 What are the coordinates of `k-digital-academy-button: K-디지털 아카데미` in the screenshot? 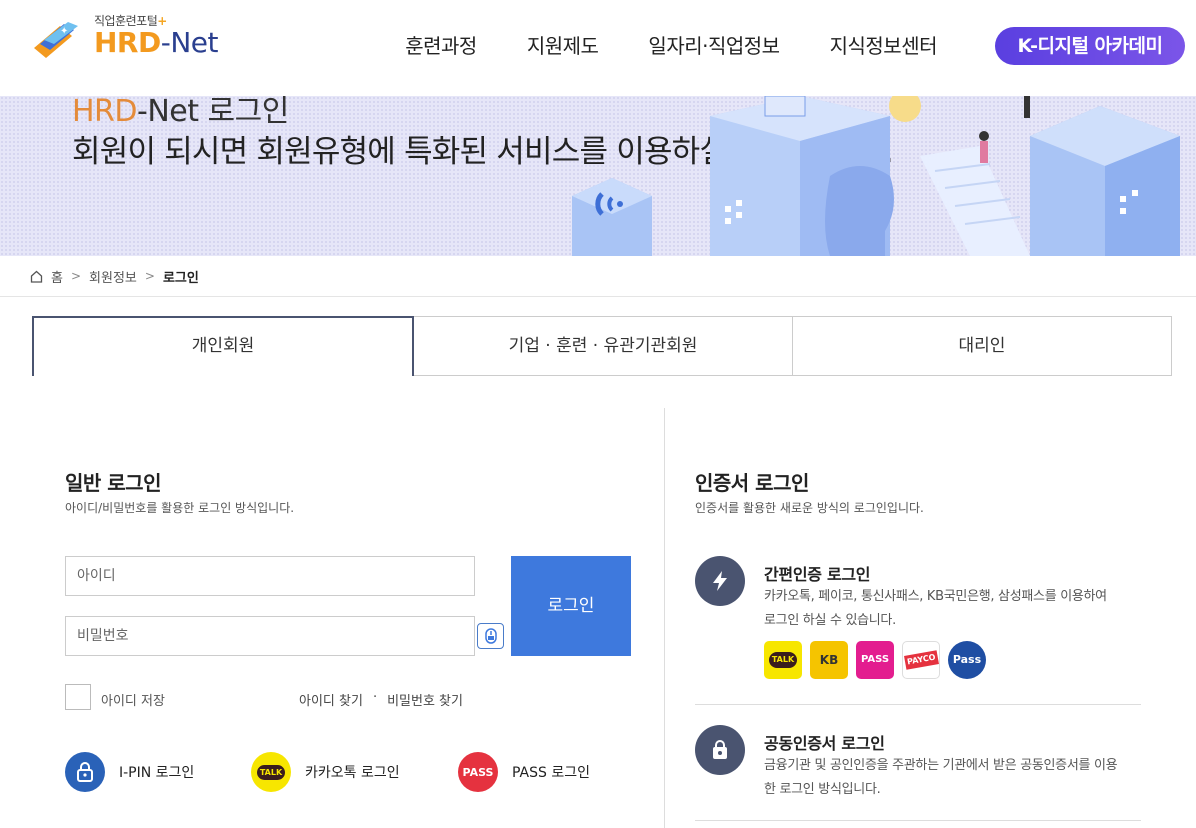 It's located at (1090, 46).